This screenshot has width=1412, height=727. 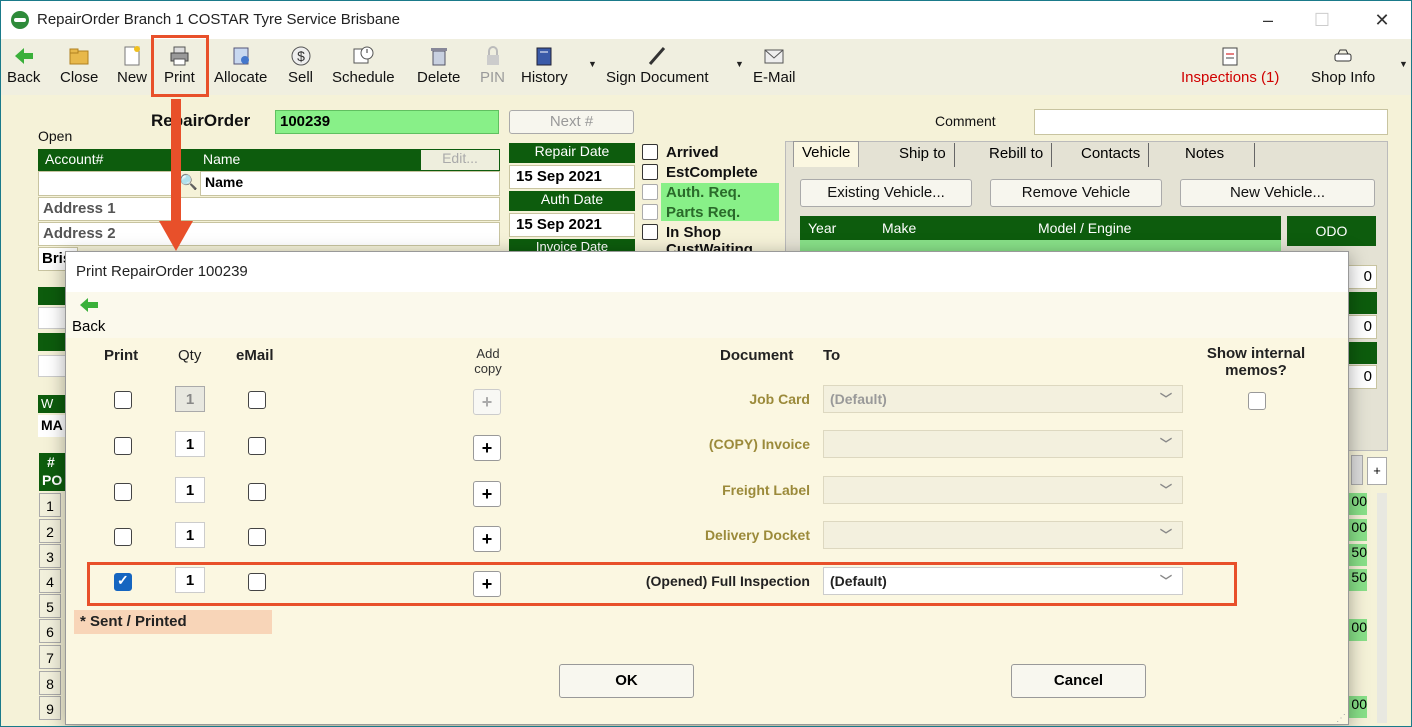 What do you see at coordinates (438, 65) in the screenshot?
I see `delete-button: Delete` at bounding box center [438, 65].